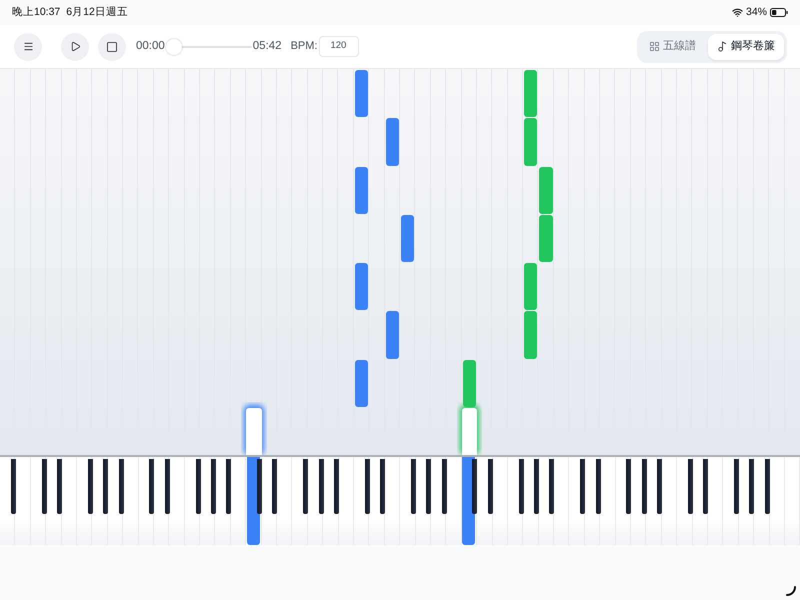 This screenshot has height=600, width=800. Describe the element at coordinates (267, 46) in the screenshot. I see `total-time: 05:42` at that location.